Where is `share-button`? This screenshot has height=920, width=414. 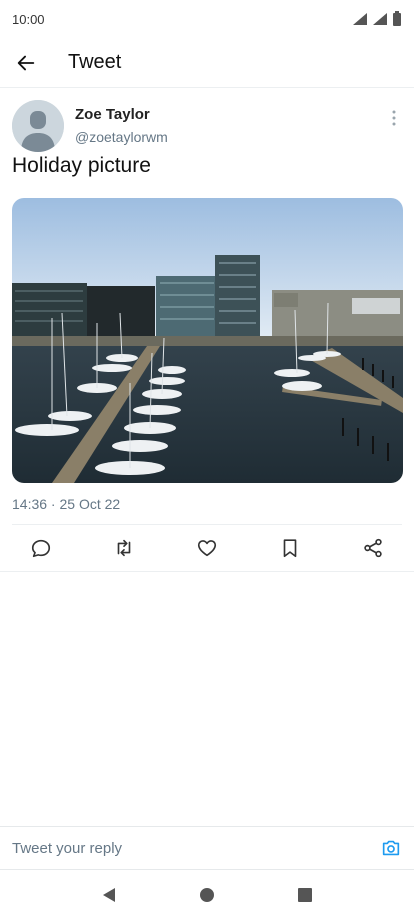
share-button is located at coordinates (372, 548).